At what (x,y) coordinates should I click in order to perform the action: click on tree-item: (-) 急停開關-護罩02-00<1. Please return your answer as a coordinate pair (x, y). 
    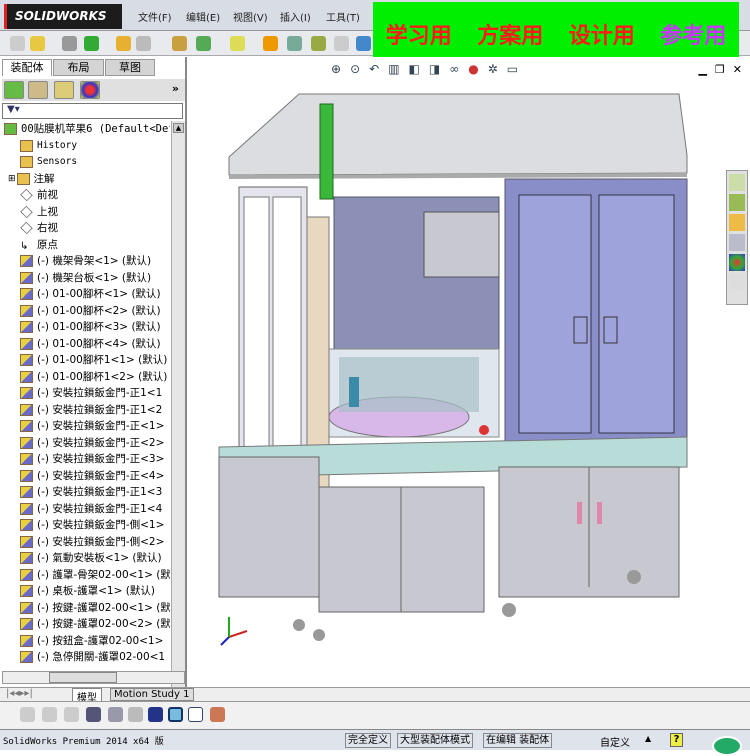
    Looking at the image, I should click on (86, 657).